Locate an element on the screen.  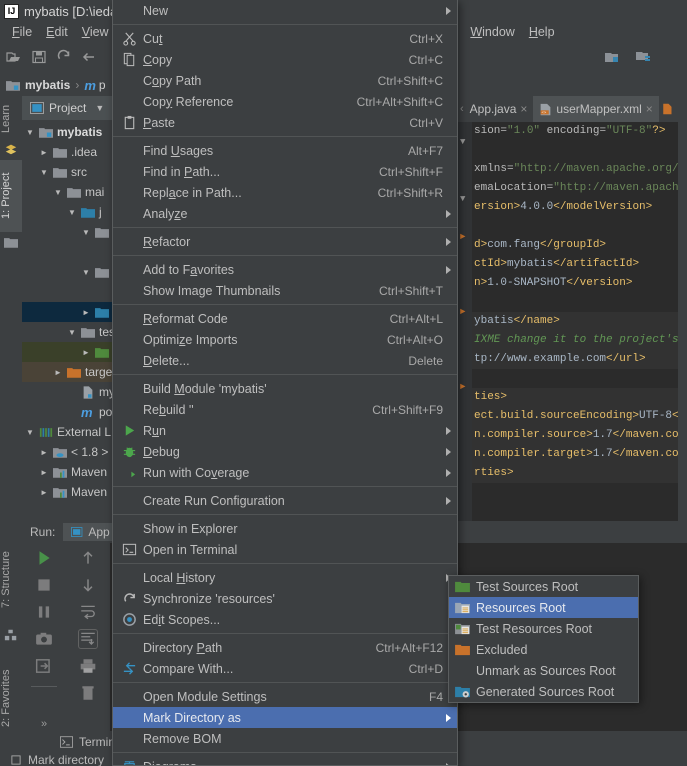
menu-item-directory-path: Directory Path Ctrl+Alt+F12 is located at coordinates (285, 647).